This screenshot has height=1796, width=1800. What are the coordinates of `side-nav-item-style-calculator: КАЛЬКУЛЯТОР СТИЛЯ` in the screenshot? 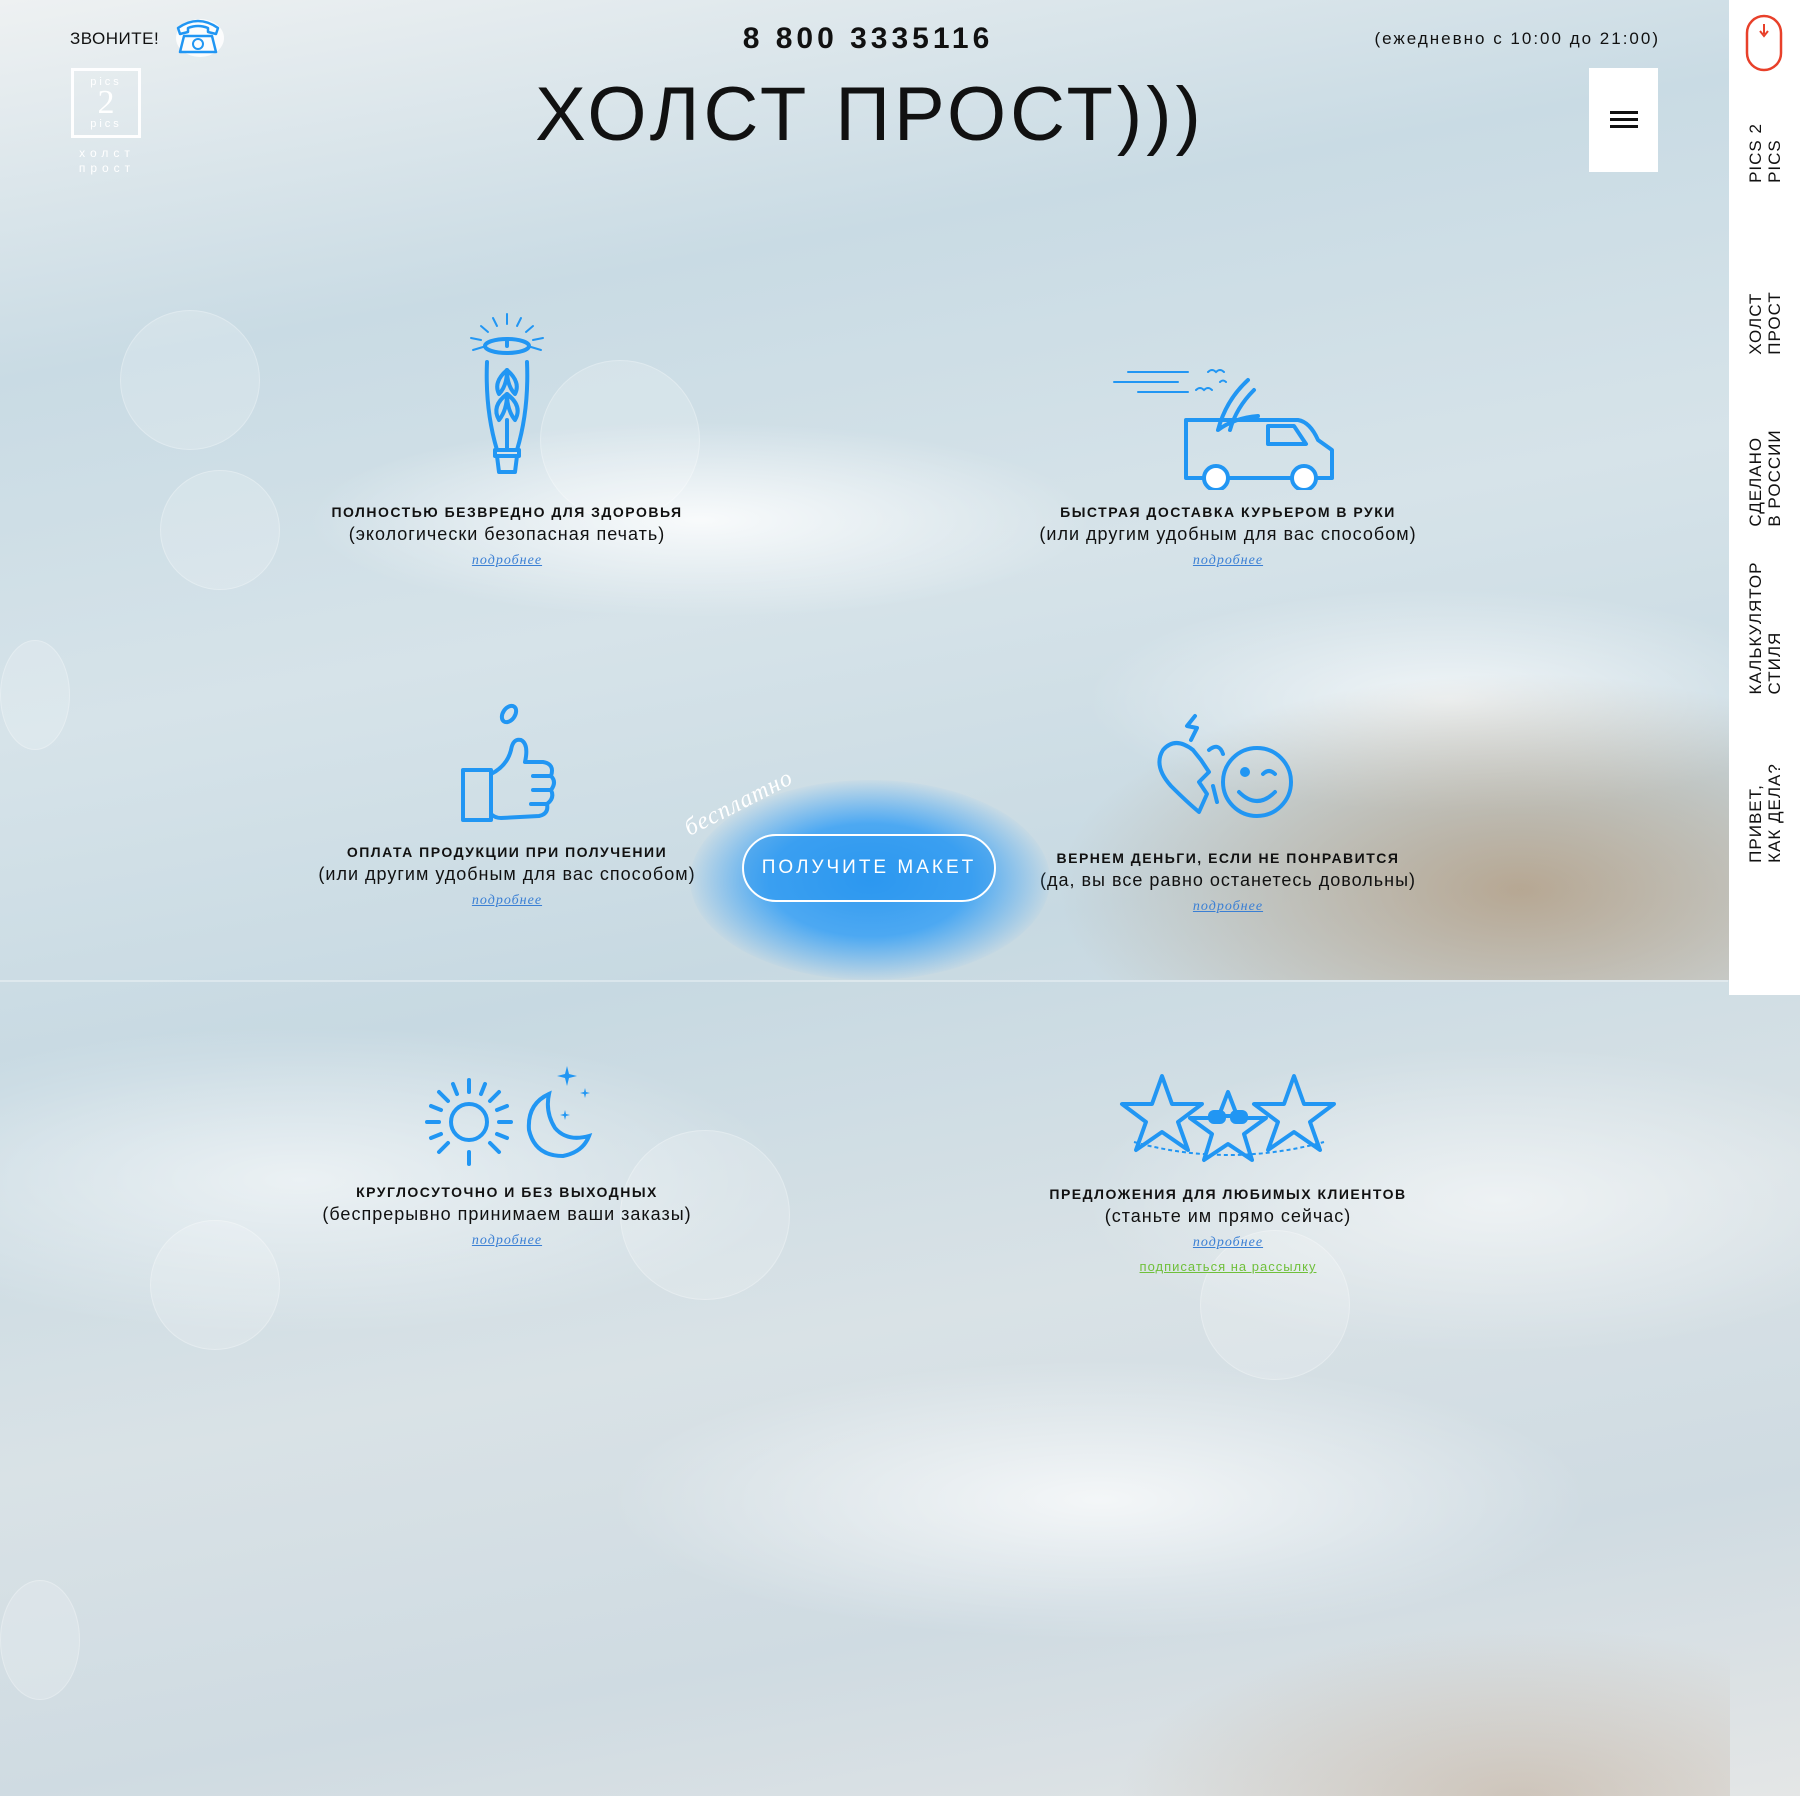 It's located at (1764, 627).